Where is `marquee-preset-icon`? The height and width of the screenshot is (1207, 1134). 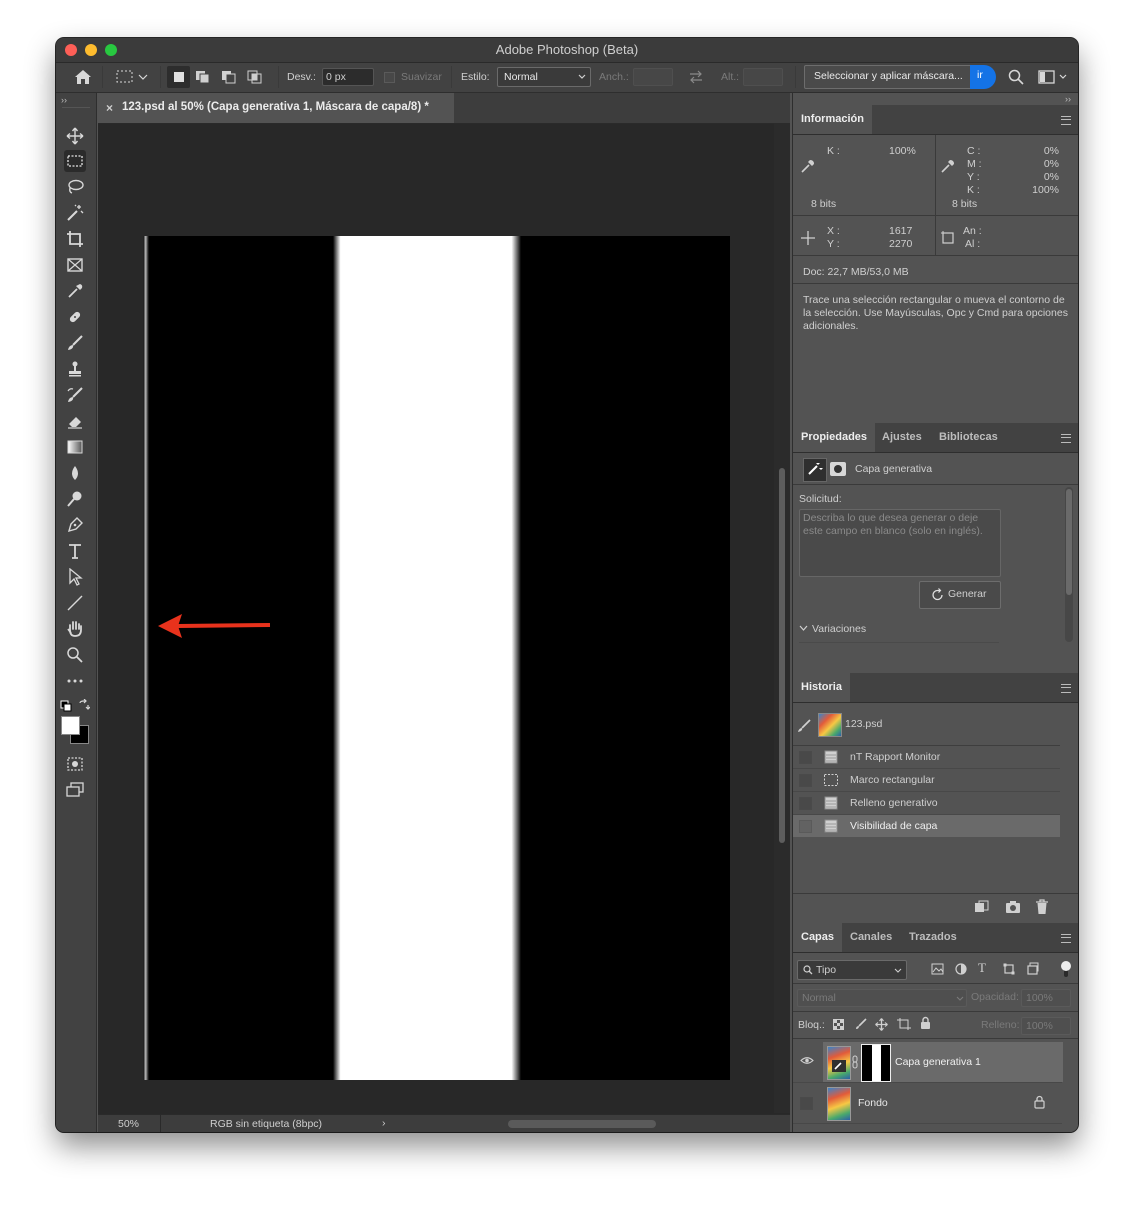 marquee-preset-icon is located at coordinates (132, 78).